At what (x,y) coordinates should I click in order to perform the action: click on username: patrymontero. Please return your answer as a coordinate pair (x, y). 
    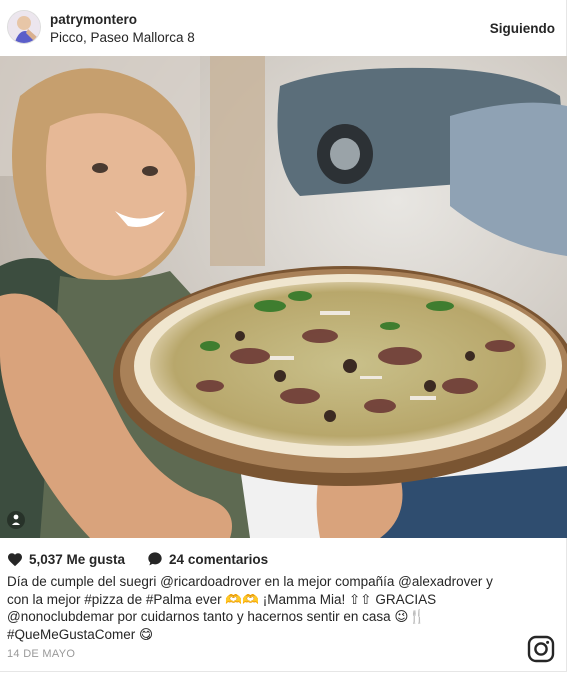
    Looking at the image, I should click on (93, 19).